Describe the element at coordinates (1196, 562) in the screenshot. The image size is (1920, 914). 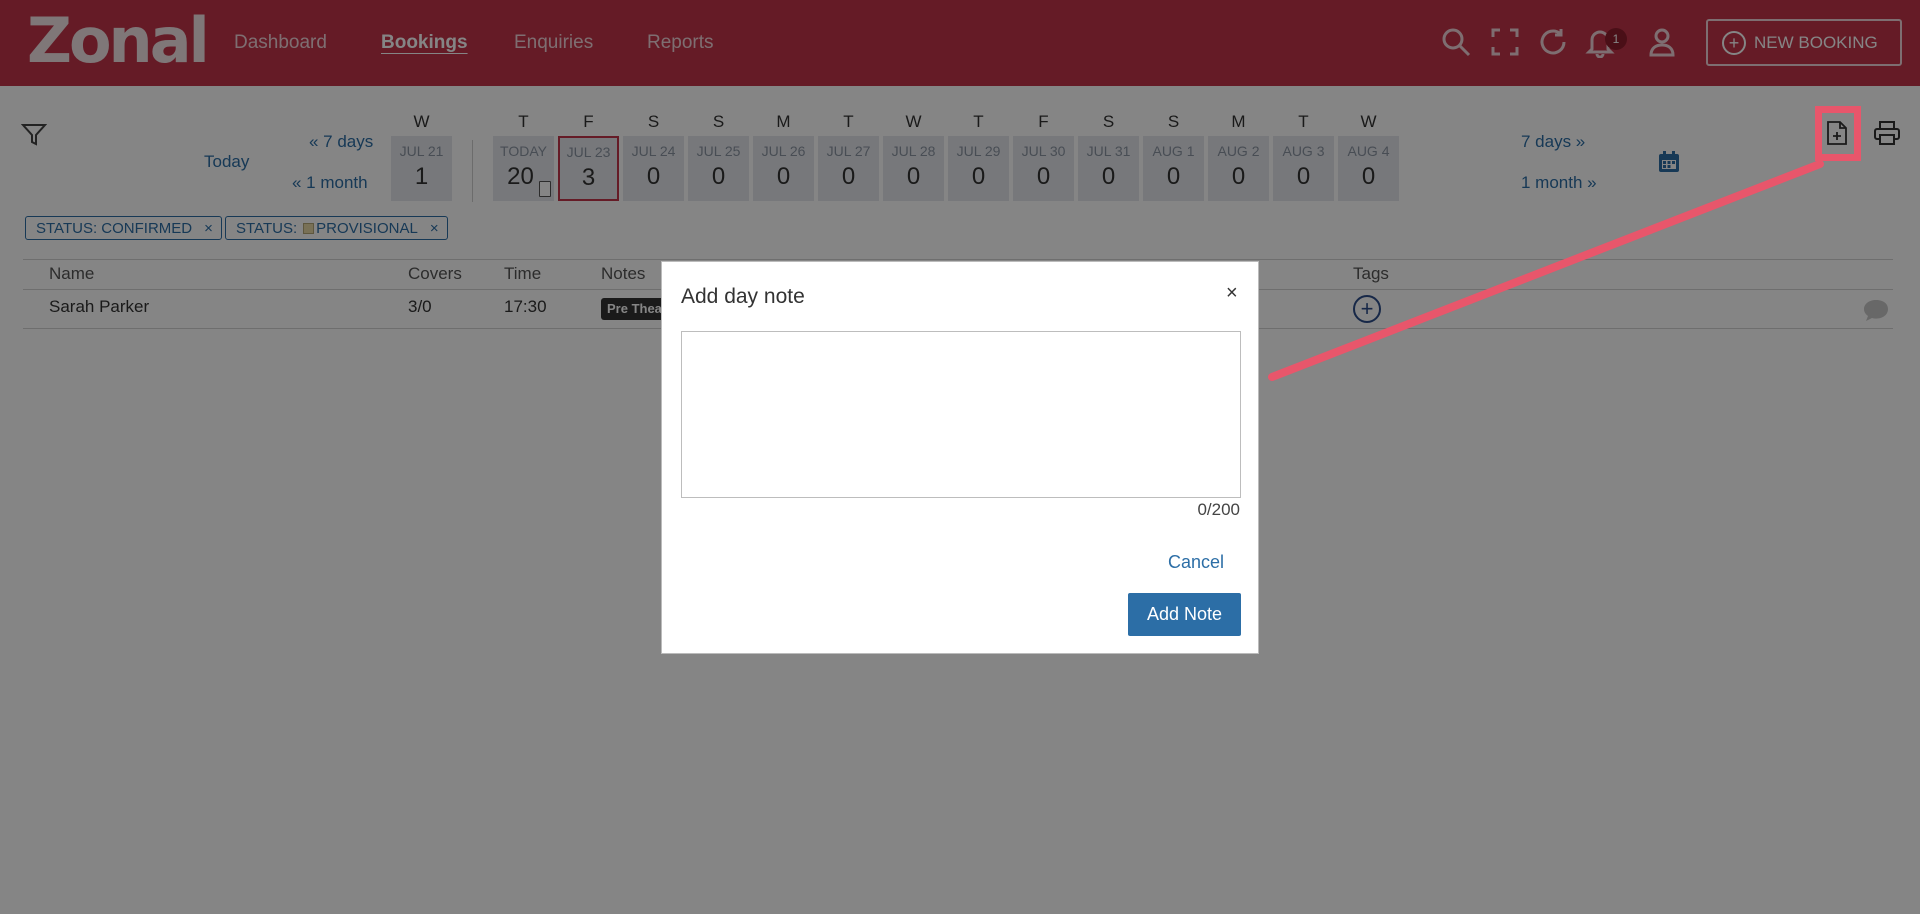
I see `cancel-button: Cancel` at that location.